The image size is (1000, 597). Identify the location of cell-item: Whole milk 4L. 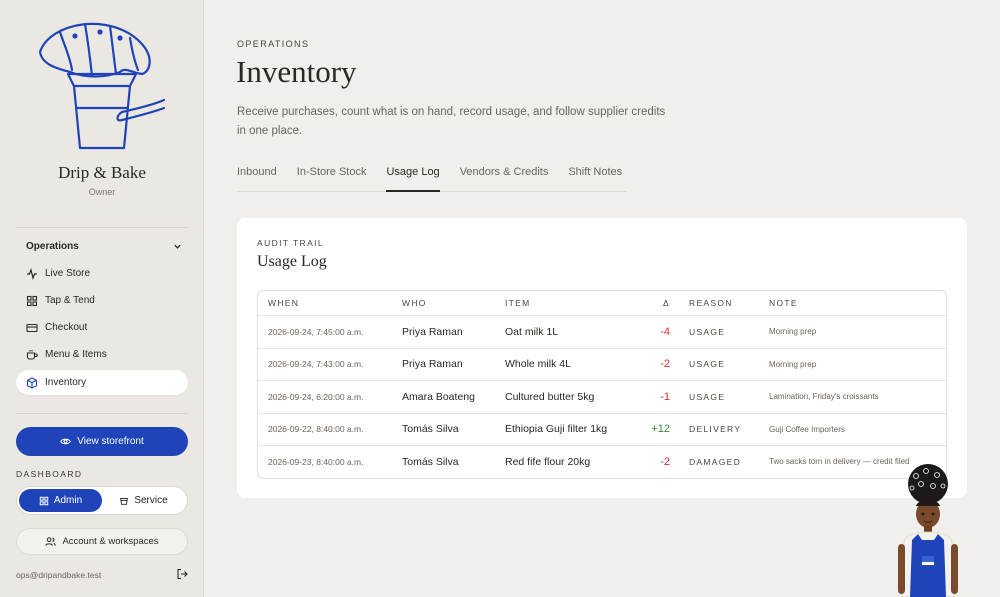
(538, 364).